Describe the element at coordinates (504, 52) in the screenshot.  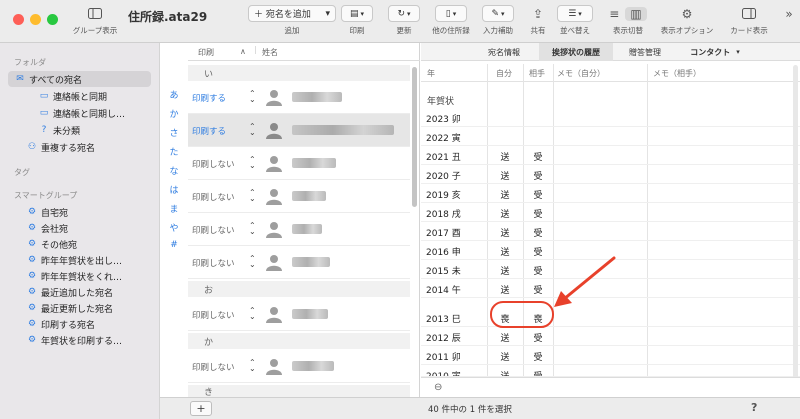
I see `tab-address-info: 宛名情報` at that location.